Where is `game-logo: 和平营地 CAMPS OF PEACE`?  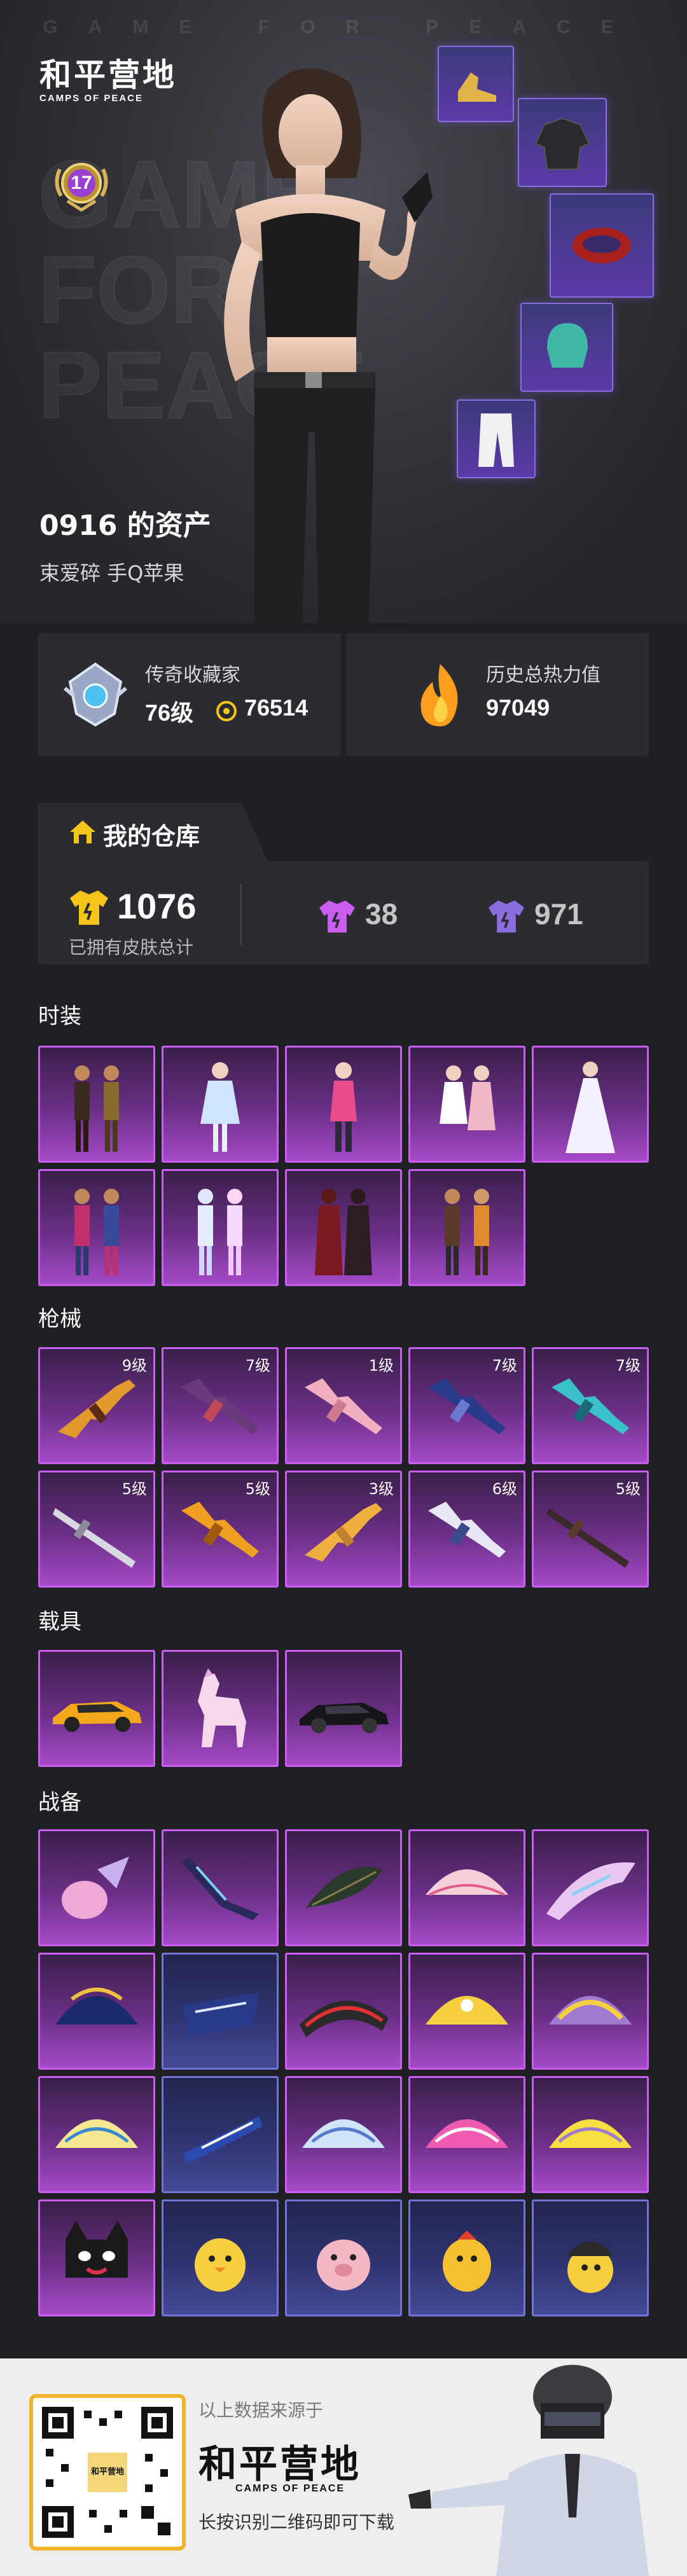 game-logo: 和平营地 CAMPS OF PEACE is located at coordinates (108, 80).